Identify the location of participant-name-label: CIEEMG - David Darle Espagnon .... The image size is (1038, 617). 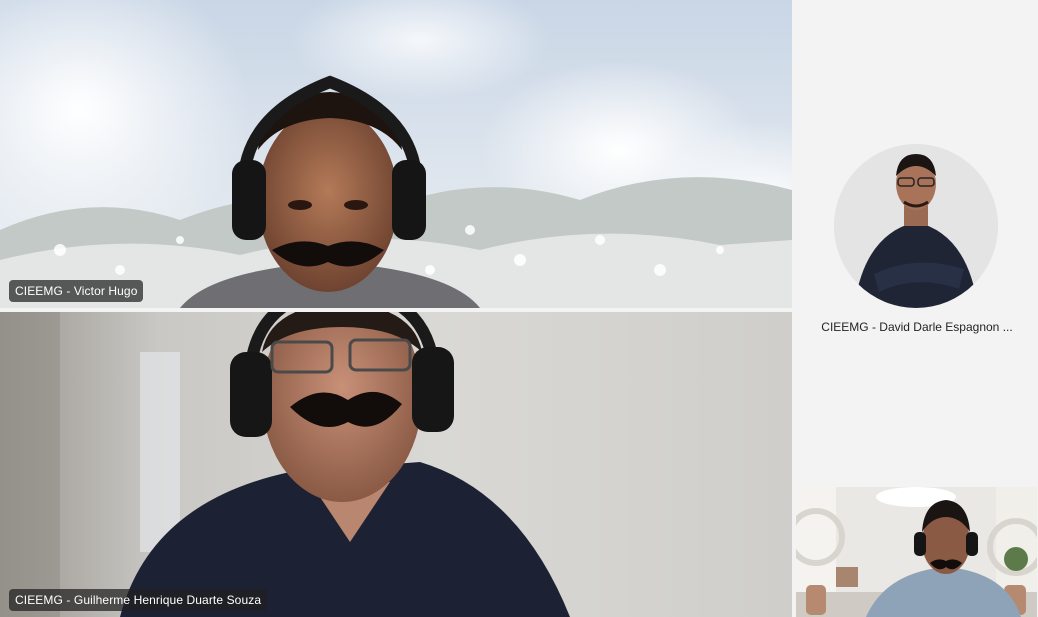
(917, 327).